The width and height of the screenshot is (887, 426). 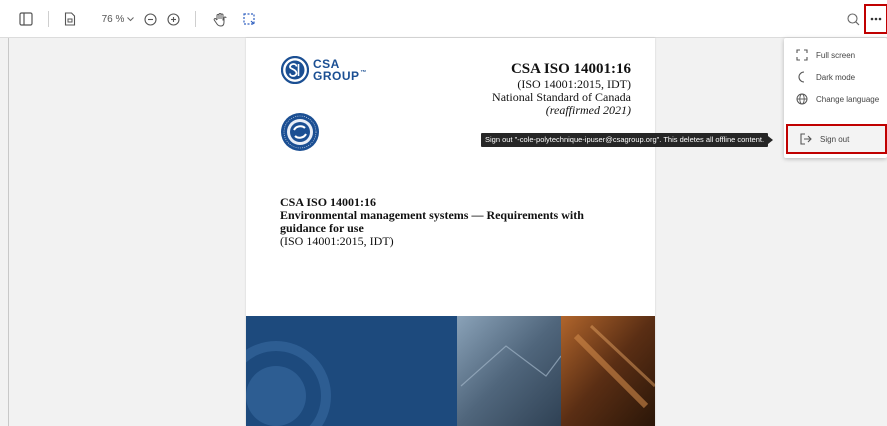 What do you see at coordinates (131, 19) in the screenshot?
I see `chevron-down-icon` at bounding box center [131, 19].